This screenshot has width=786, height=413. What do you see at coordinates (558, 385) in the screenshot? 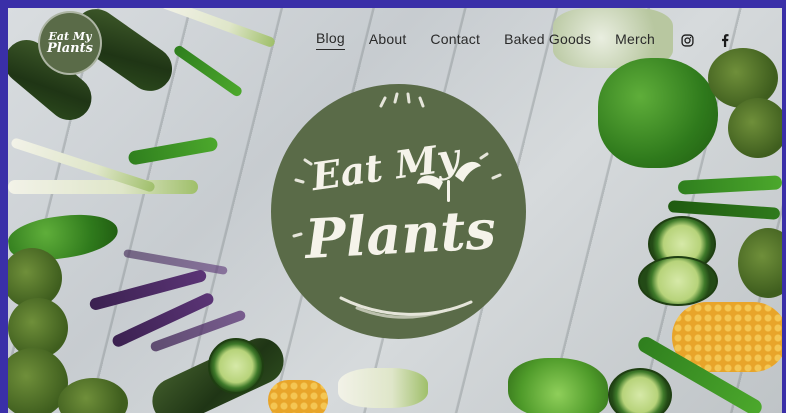
I see `lettuce-image` at bounding box center [558, 385].